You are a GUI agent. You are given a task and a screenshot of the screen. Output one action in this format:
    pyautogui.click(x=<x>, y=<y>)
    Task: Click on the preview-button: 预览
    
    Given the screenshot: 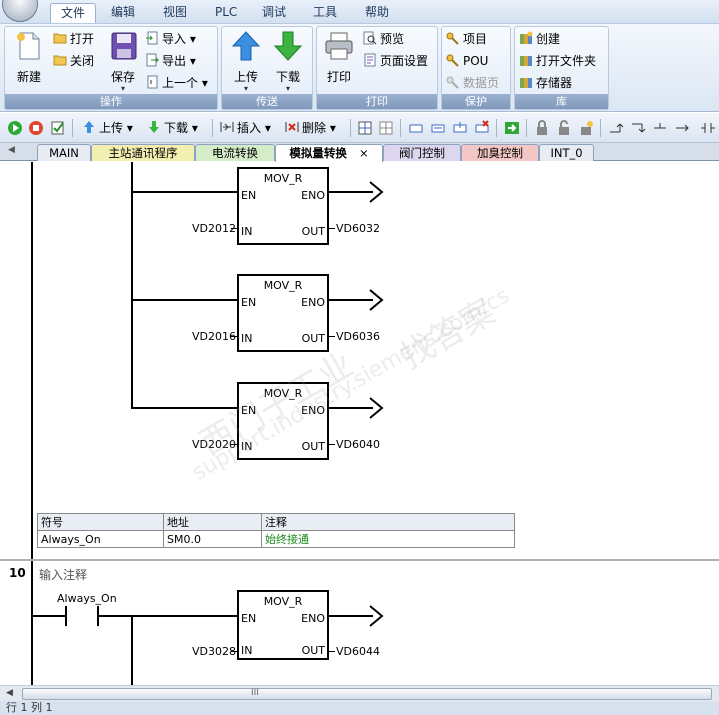 What is the action you would take?
    pyautogui.click(x=383, y=39)
    